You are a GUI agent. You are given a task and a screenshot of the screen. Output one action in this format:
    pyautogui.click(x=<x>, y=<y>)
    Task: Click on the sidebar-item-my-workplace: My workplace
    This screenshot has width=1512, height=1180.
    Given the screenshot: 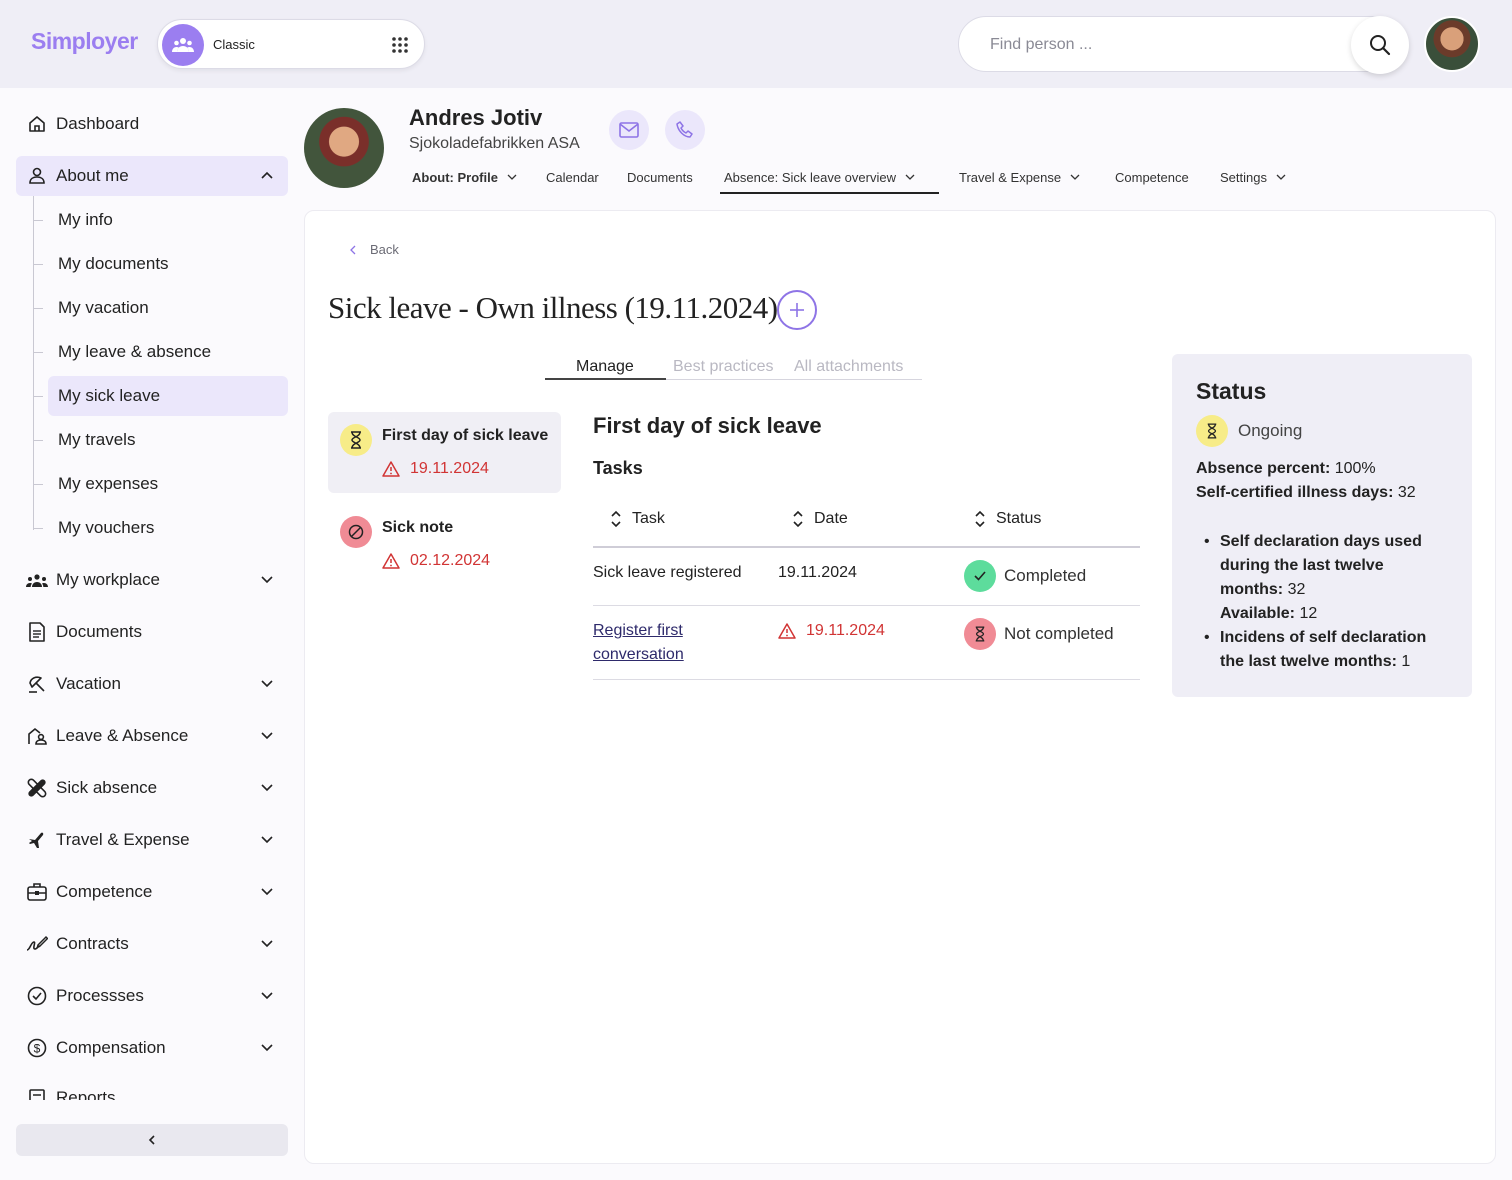 What is the action you would take?
    pyautogui.click(x=152, y=580)
    